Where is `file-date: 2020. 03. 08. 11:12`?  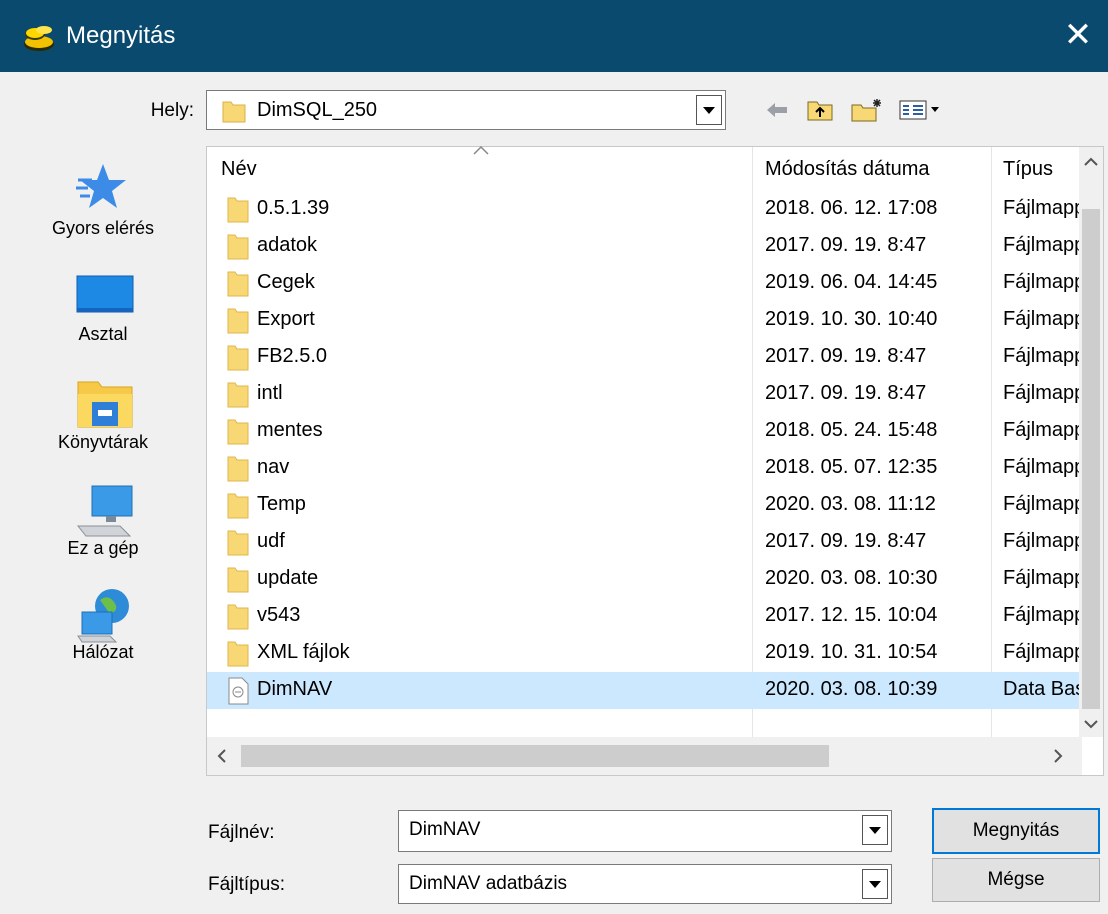 file-date: 2020. 03. 08. 11:12 is located at coordinates (850, 504).